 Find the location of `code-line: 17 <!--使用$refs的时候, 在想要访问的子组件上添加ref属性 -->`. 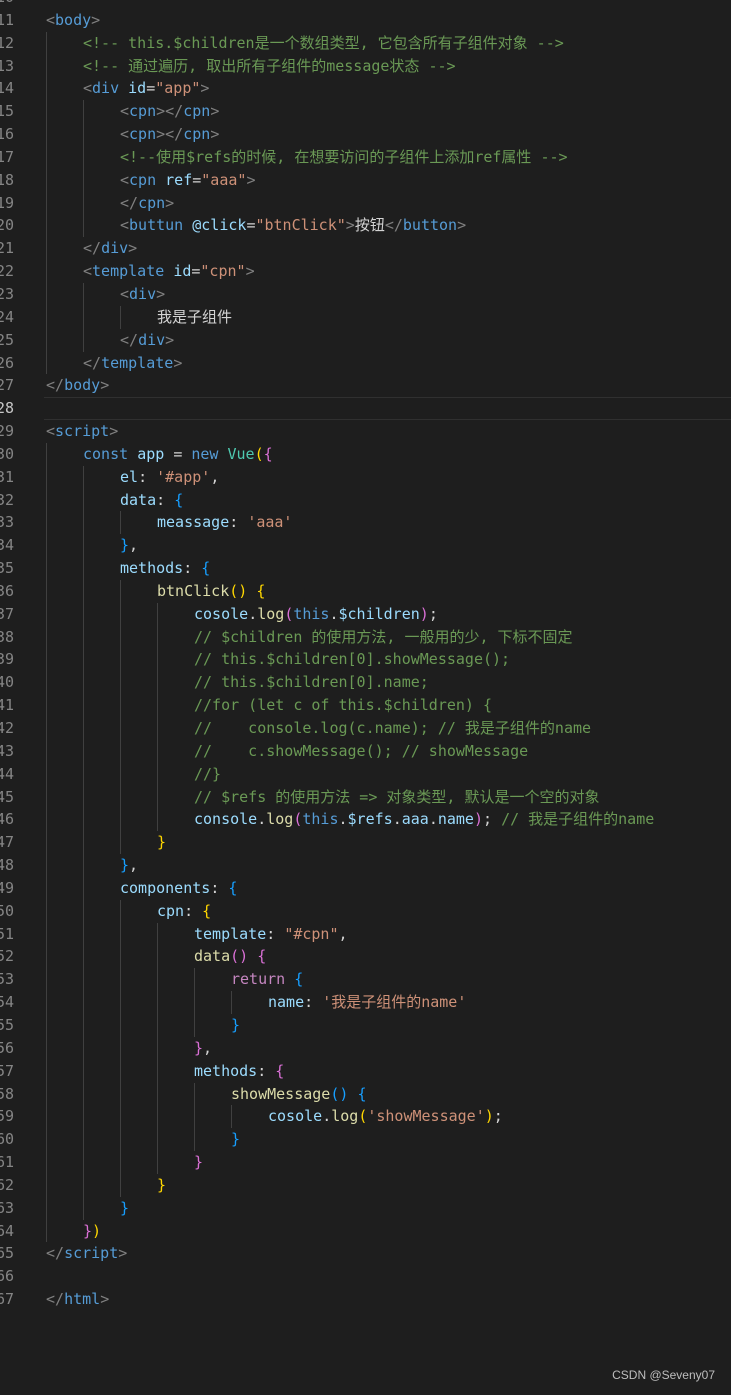

code-line: 17 <!--使用$refs的时候, 在想要访问的子组件上添加ref属性 --> is located at coordinates (365, 157).